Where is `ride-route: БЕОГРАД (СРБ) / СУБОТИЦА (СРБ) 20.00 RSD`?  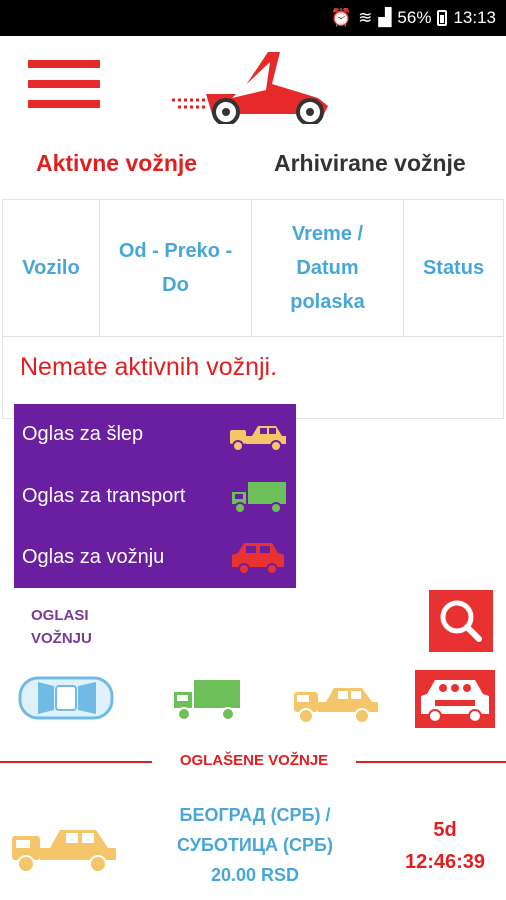
ride-route: БЕОГРАД (СРБ) / СУБОТИЦА (СРБ) 20.00 RSD is located at coordinates (255, 845).